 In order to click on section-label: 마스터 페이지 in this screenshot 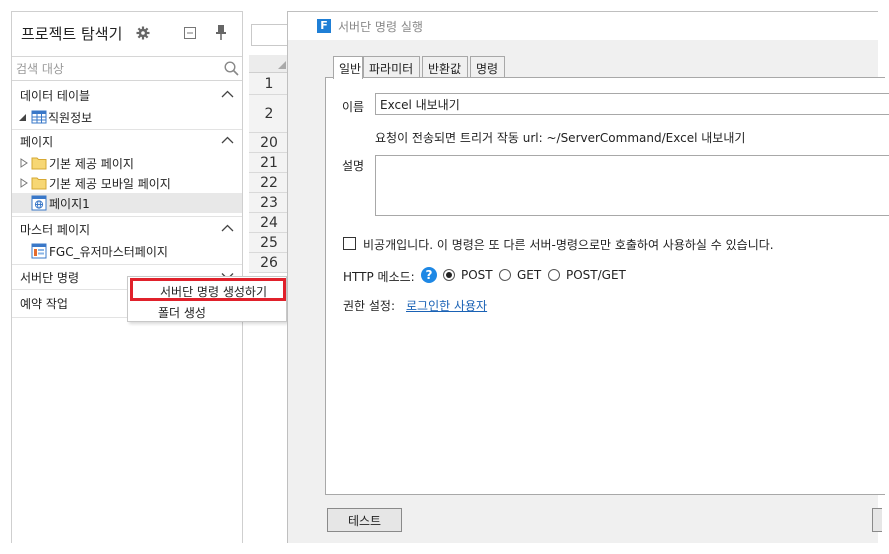, I will do `click(55, 230)`.